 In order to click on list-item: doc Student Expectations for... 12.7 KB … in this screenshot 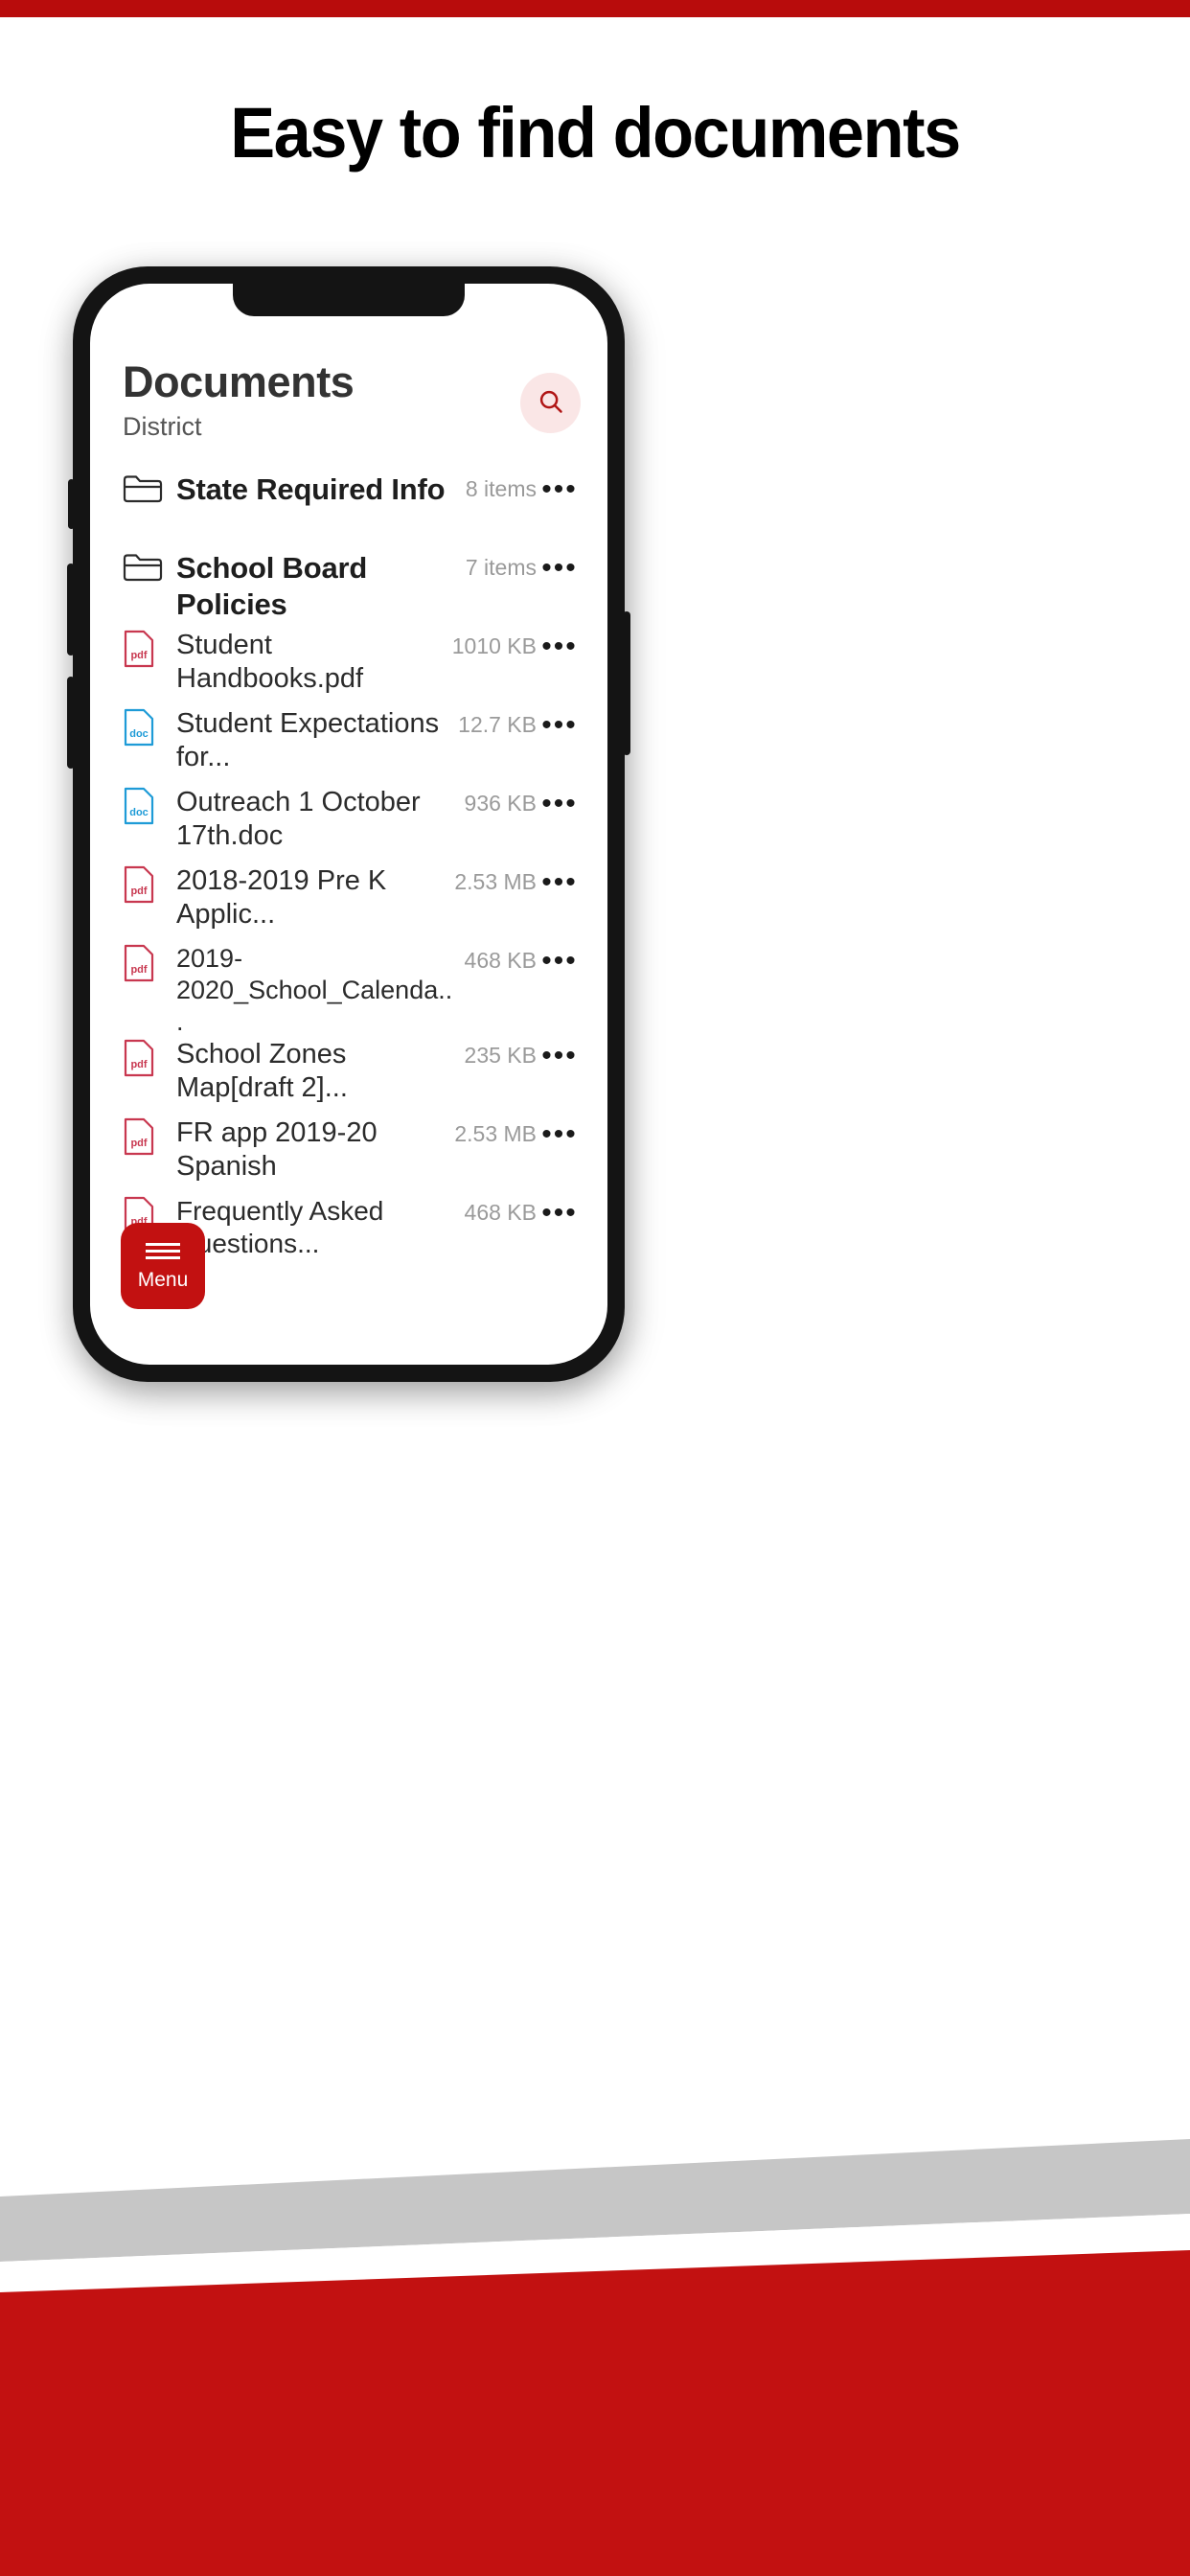, I will do `click(349, 746)`.